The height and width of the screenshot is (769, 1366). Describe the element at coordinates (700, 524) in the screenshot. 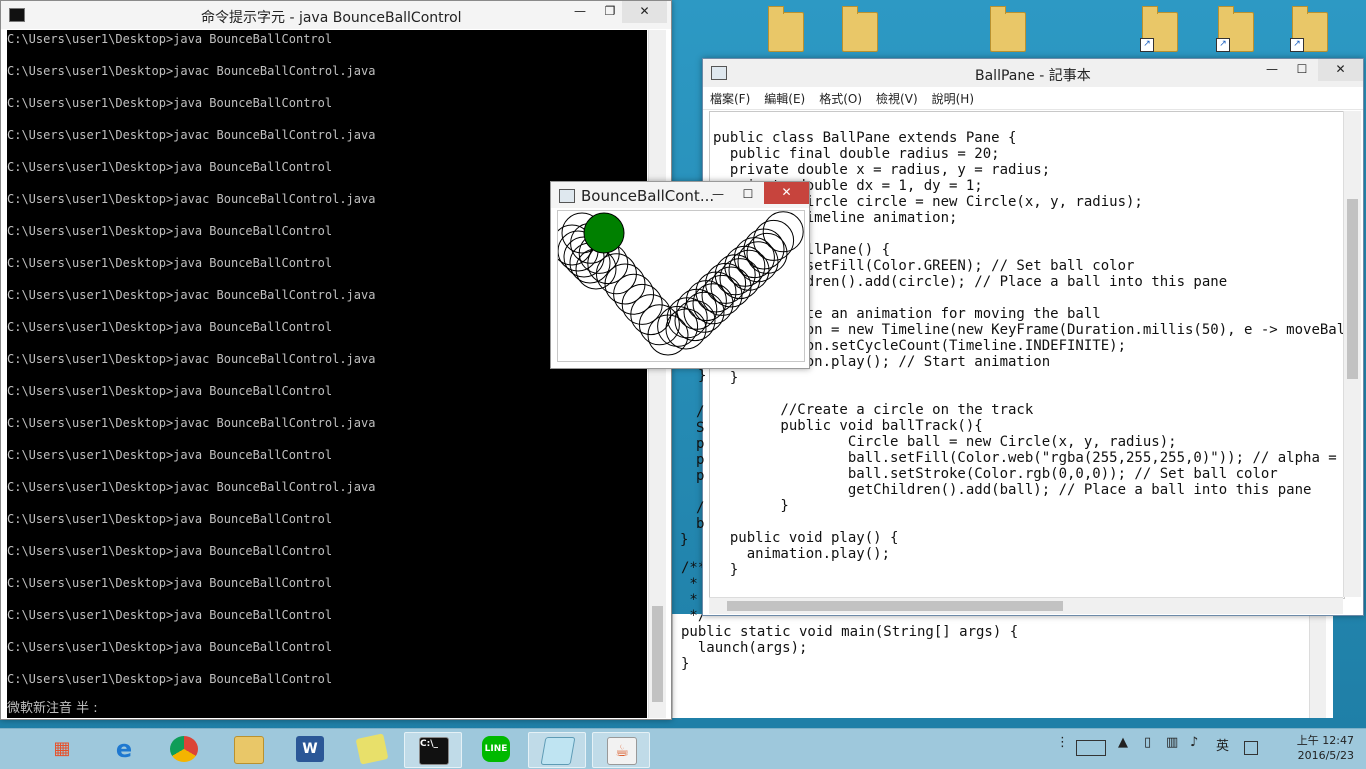

I see `code-fragment: b` at that location.